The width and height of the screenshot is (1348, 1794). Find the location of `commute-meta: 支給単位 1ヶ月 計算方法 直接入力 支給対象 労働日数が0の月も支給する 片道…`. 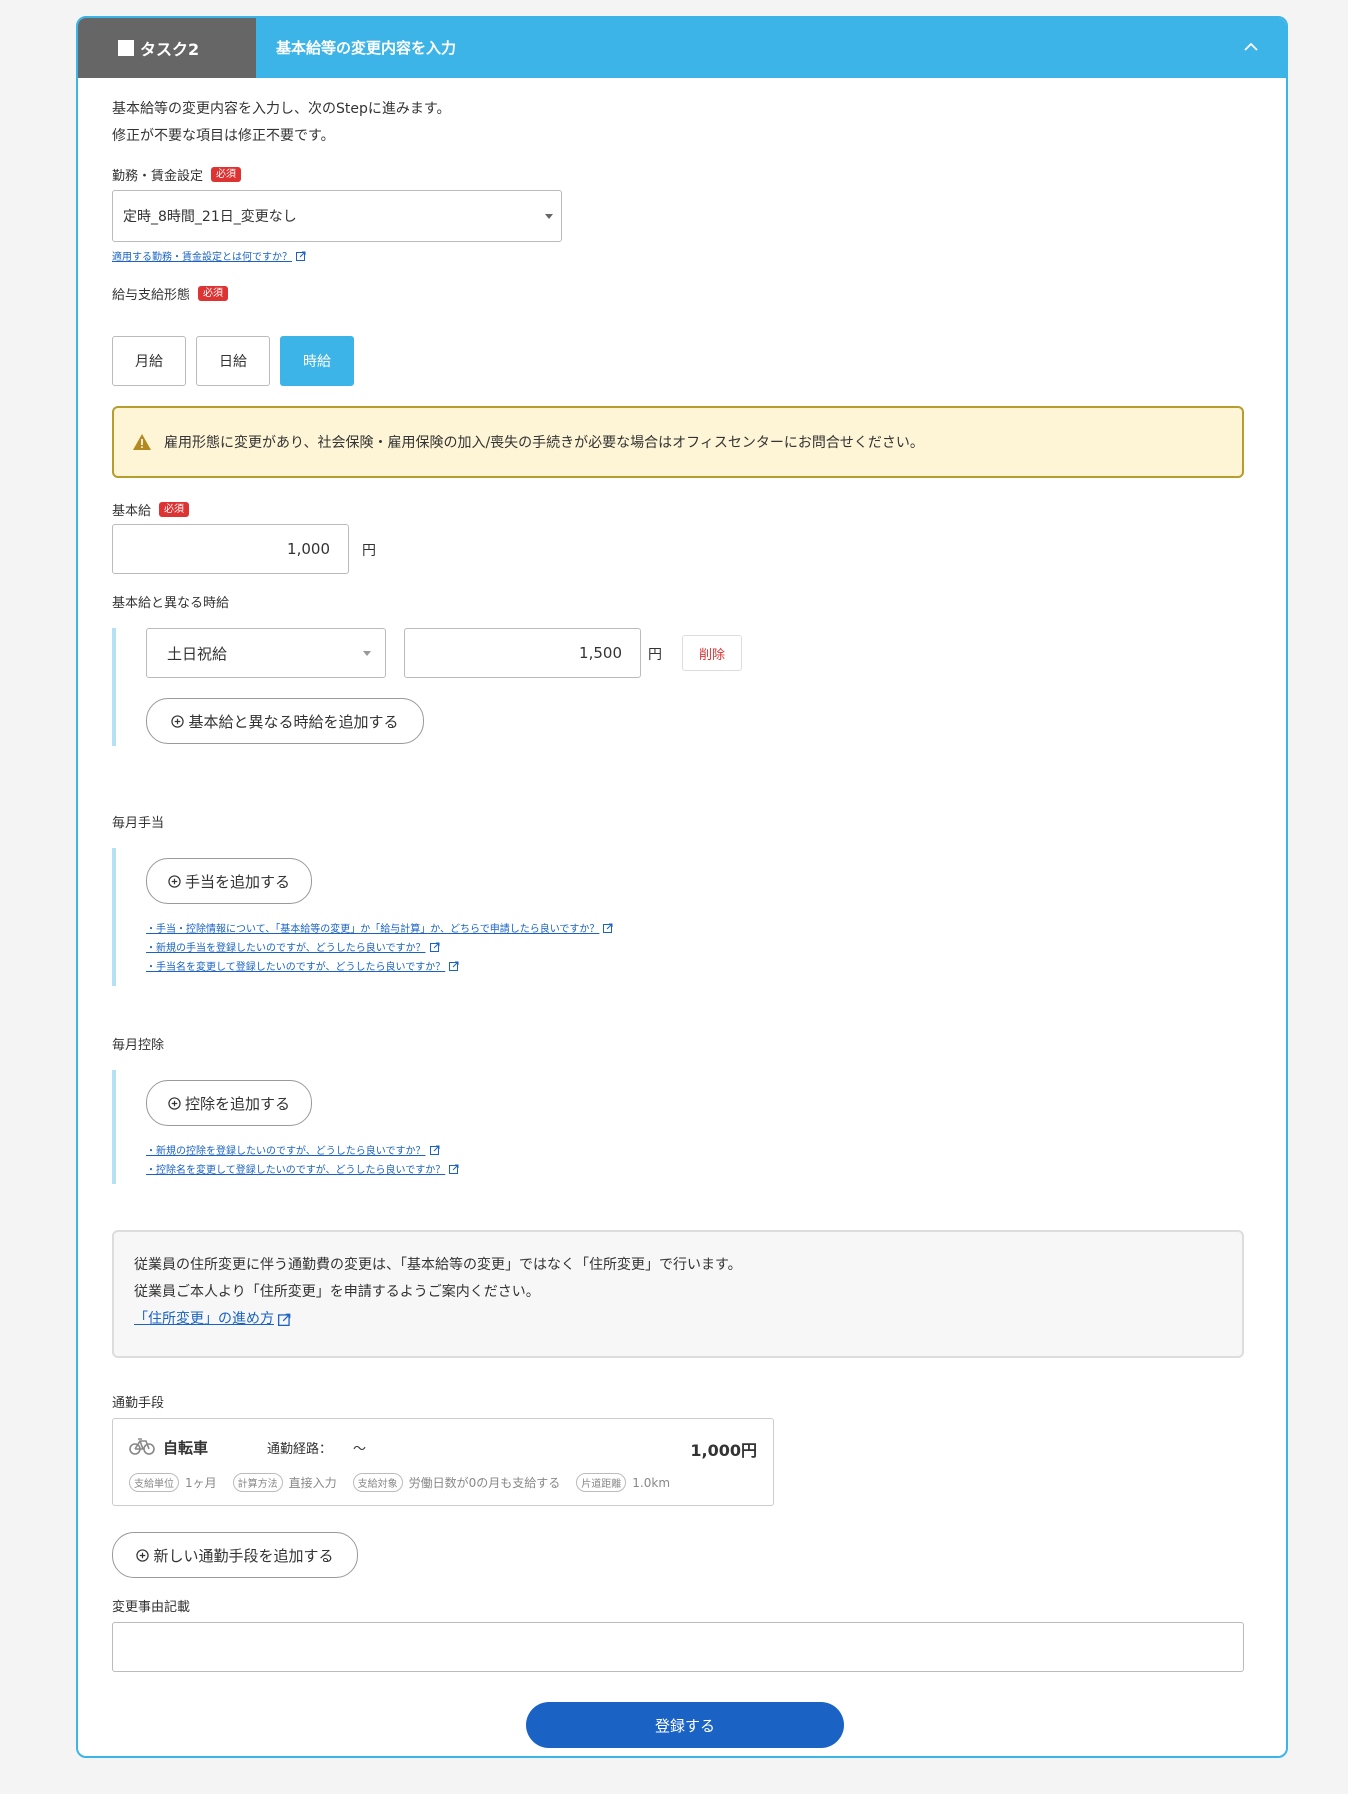

commute-meta: 支給単位 1ヶ月 計算方法 直接入力 支給対象 労働日数が0の月も支給する 片道… is located at coordinates (399, 1482).